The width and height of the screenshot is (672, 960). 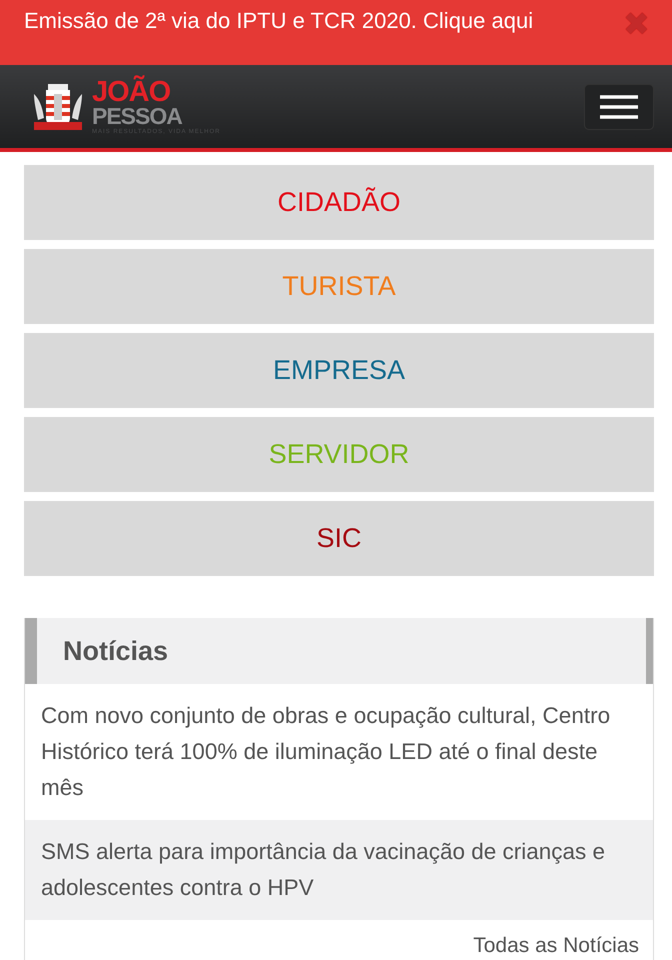 I want to click on category-button: CIDADÃO, so click(x=339, y=202).